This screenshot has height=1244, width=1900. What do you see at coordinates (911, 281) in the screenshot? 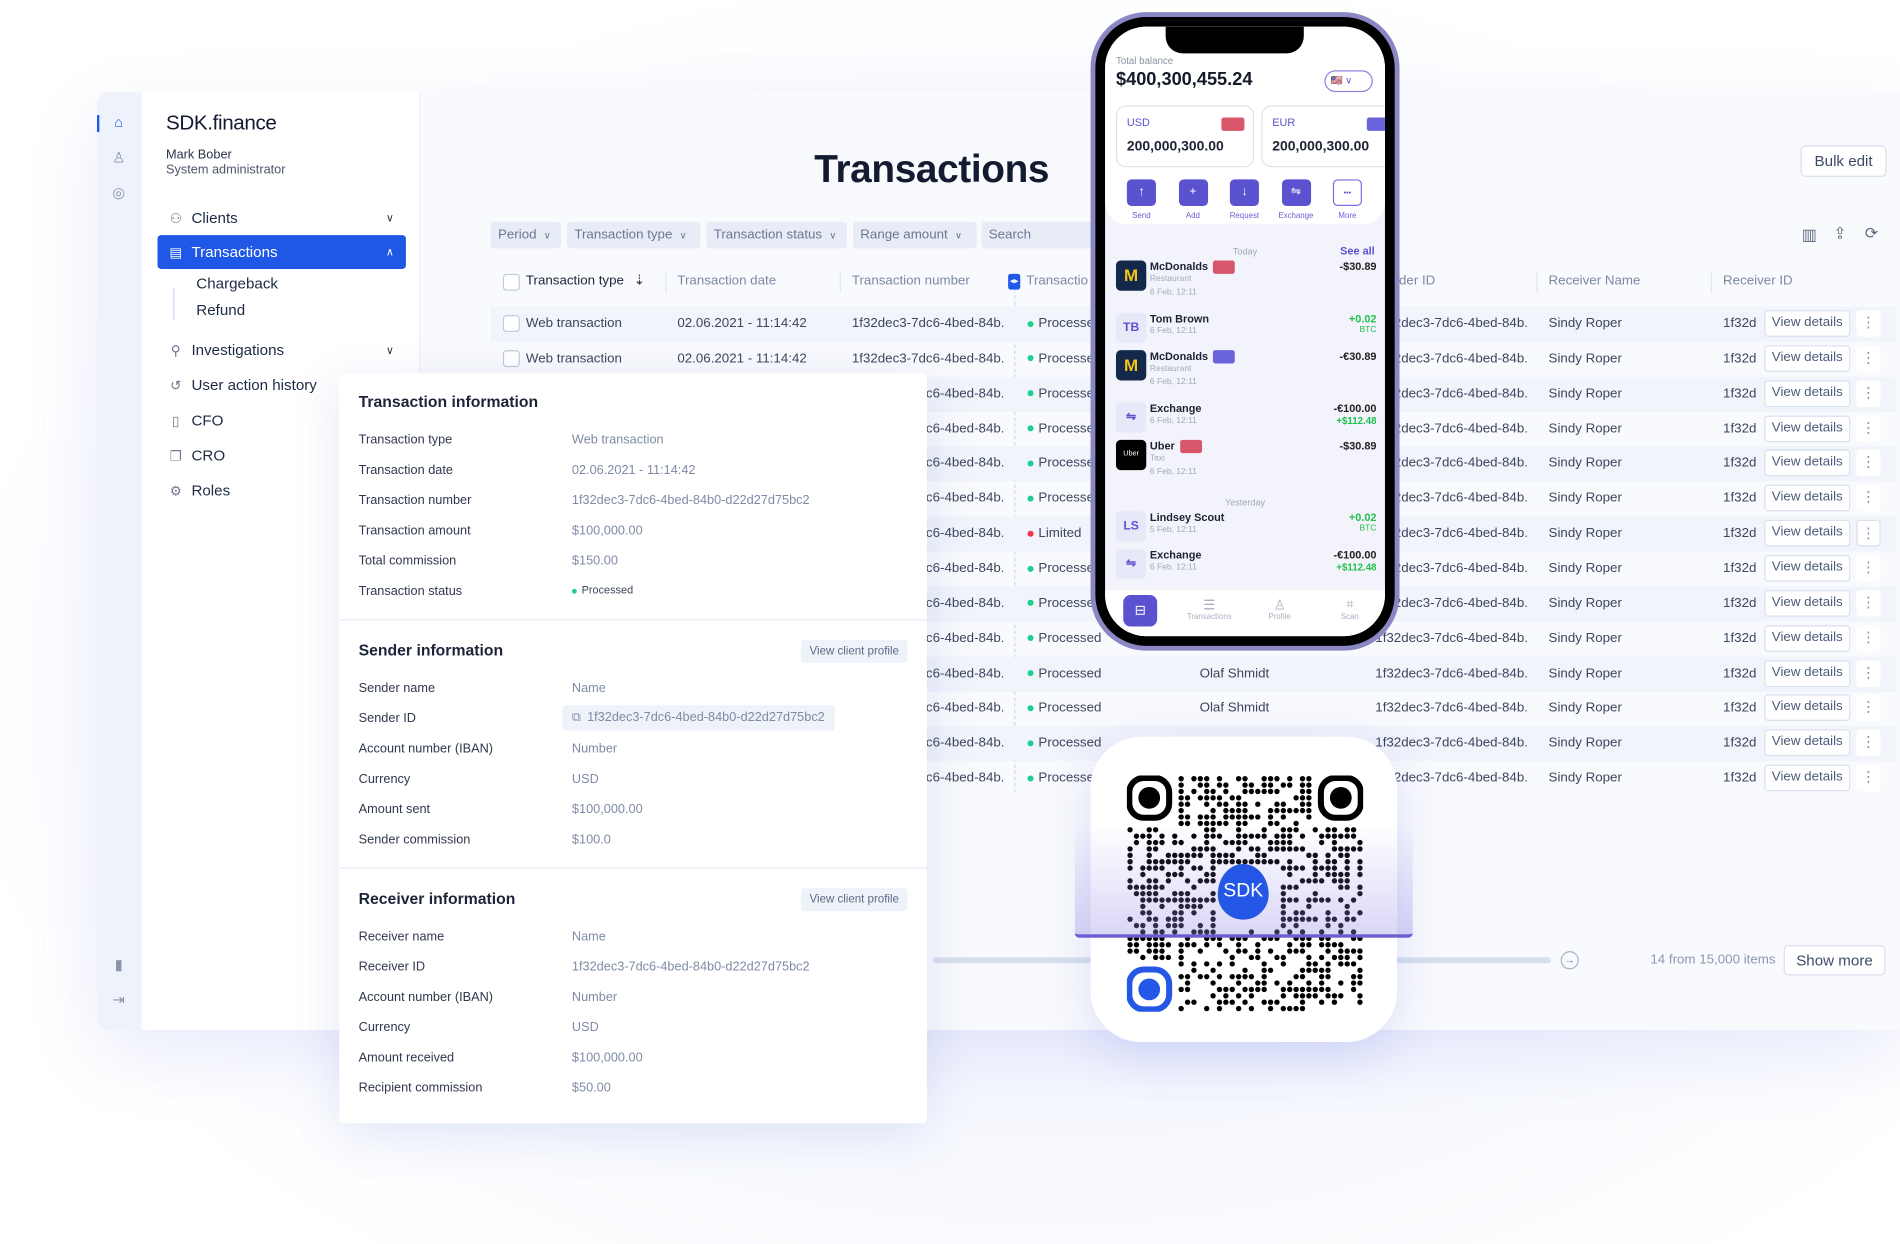
I see `column-header: Transaction number` at bounding box center [911, 281].